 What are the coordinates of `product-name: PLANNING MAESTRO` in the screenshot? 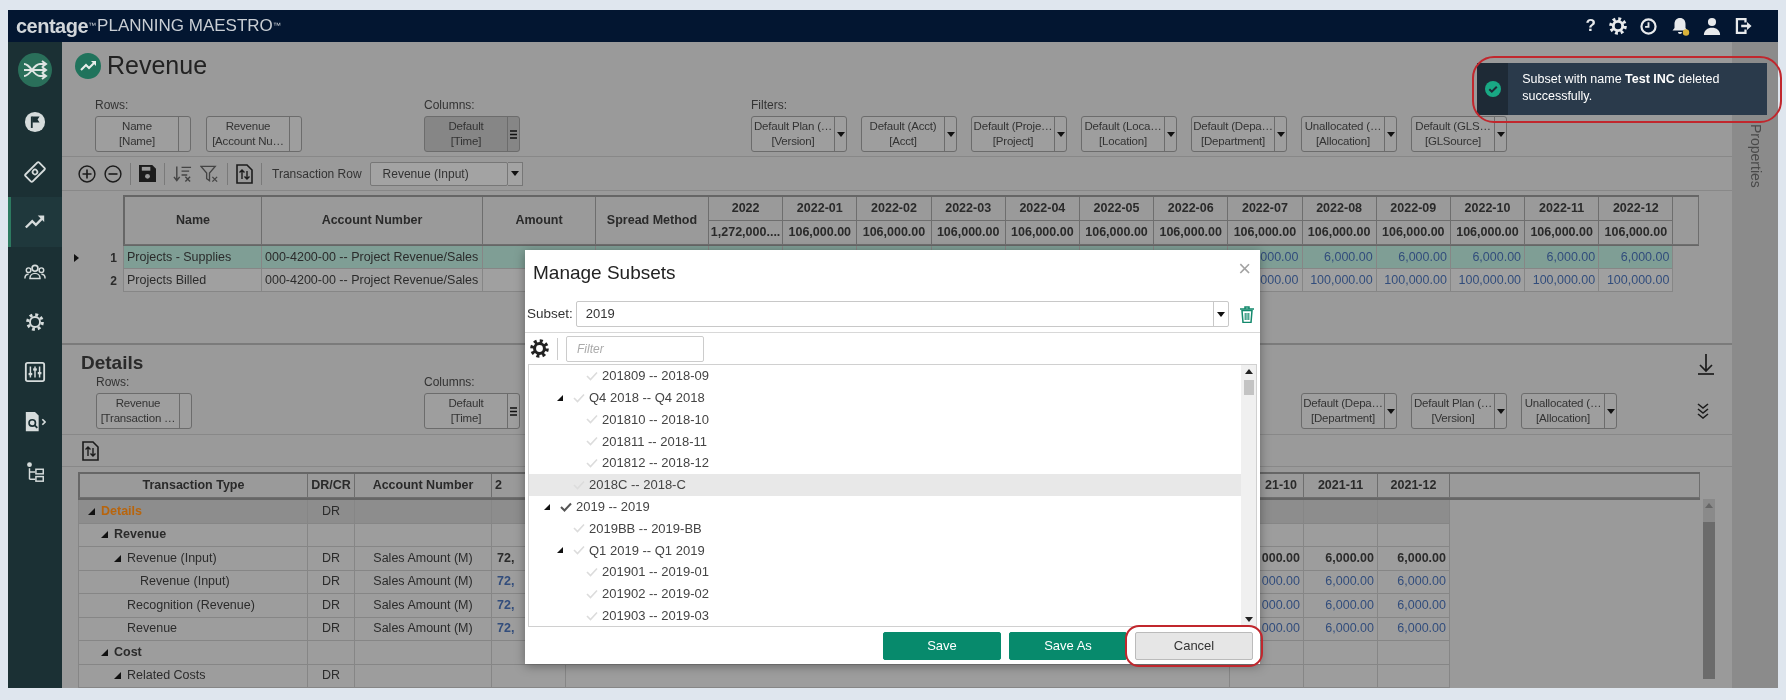 It's located at (185, 26).